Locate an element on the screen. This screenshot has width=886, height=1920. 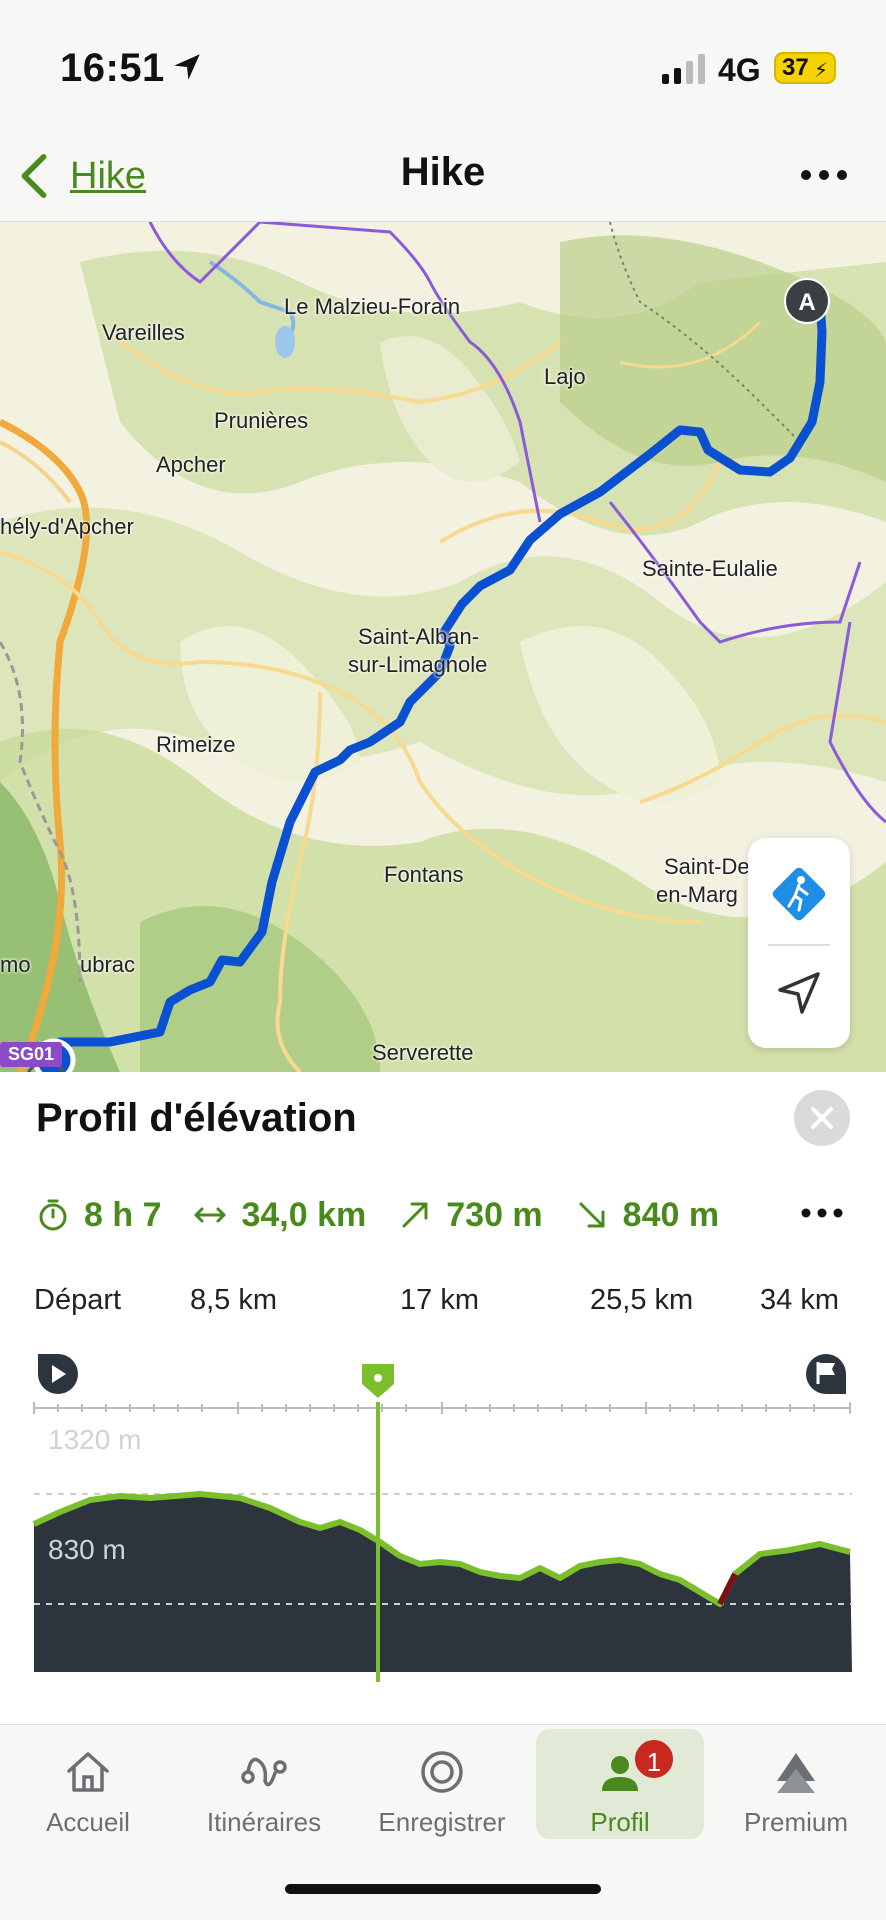
navigation-arrow-icon is located at coordinates (799, 993).